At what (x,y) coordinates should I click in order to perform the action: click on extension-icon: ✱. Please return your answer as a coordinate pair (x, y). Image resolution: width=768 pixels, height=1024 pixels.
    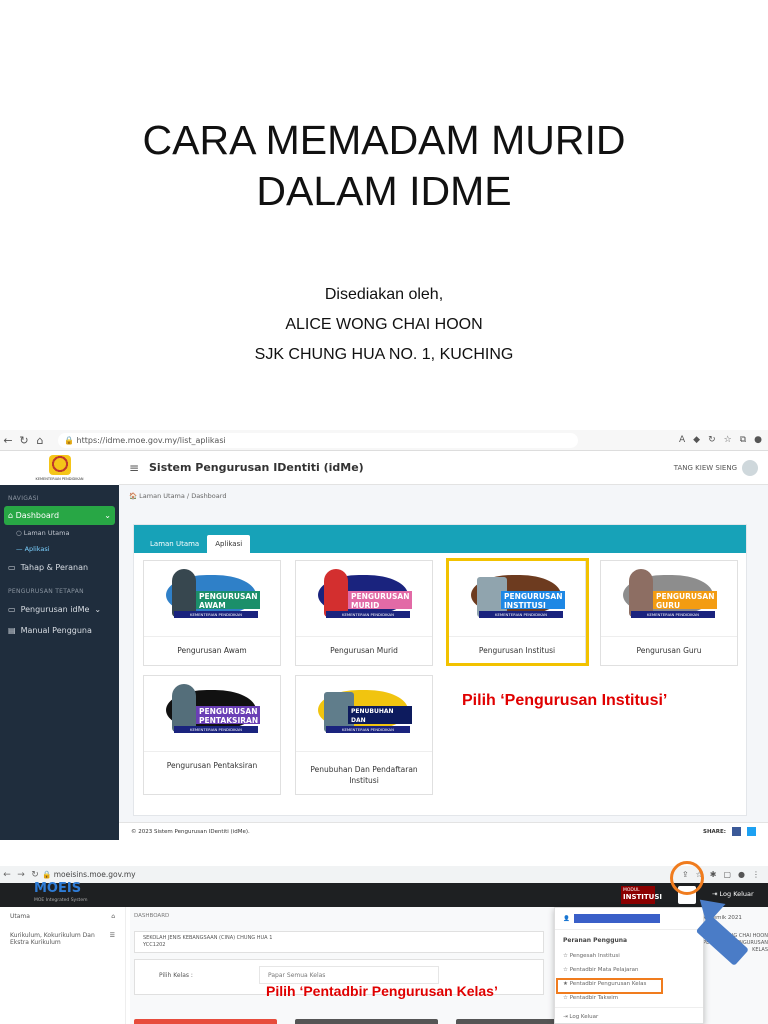
    Looking at the image, I should click on (713, 874).